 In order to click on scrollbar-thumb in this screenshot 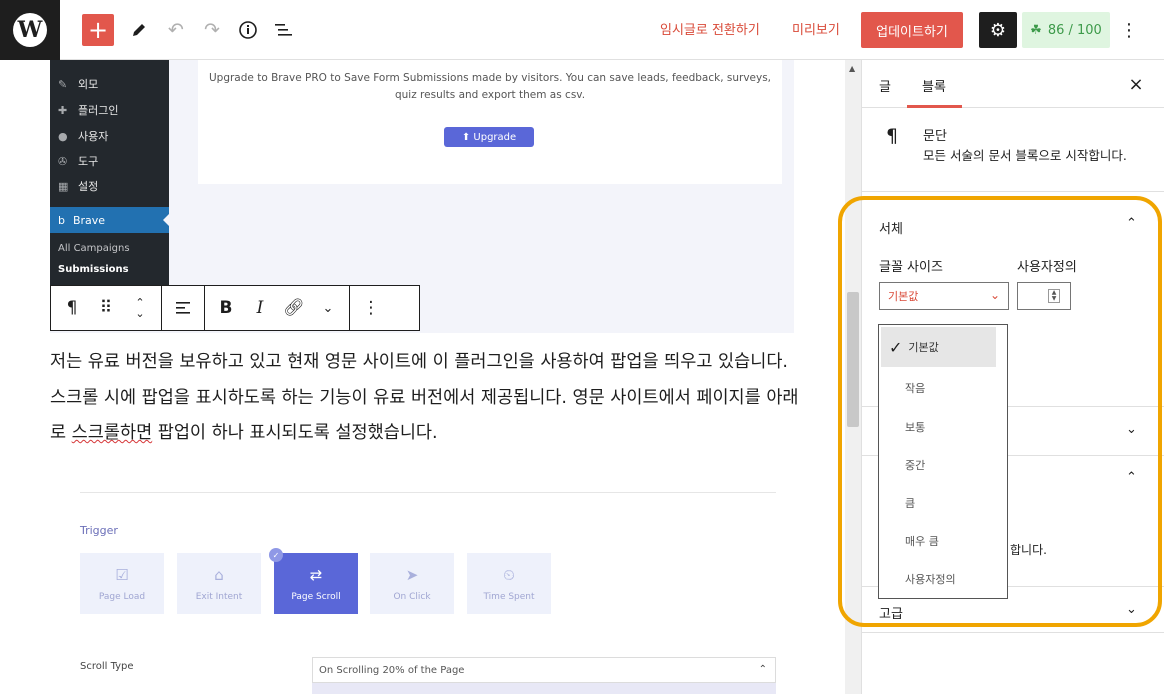, I will do `click(853, 359)`.